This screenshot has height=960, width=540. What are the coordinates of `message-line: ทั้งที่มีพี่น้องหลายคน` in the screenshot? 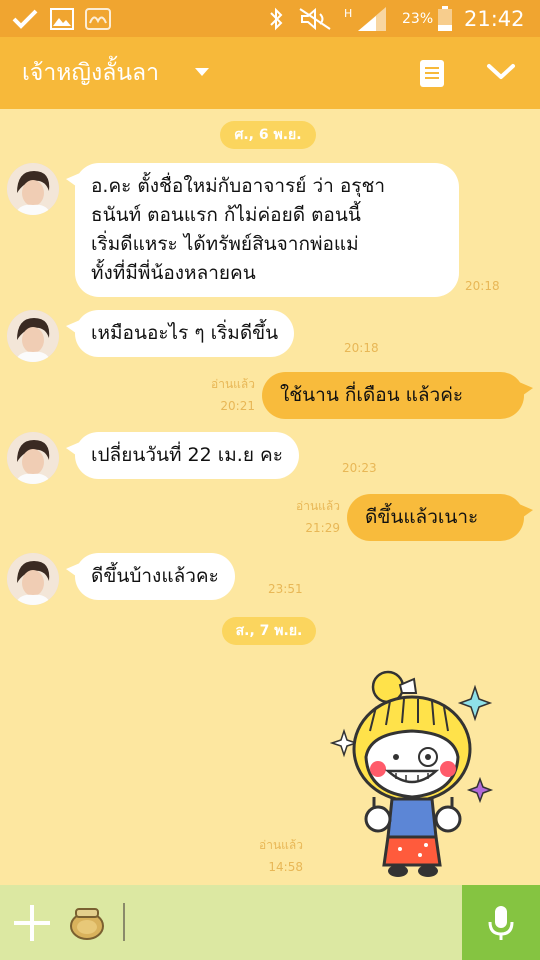 It's located at (173, 273).